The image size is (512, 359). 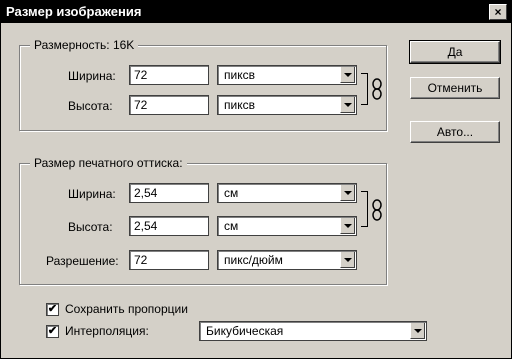 I want to click on print-width-field: 2,54, so click(x=169, y=193).